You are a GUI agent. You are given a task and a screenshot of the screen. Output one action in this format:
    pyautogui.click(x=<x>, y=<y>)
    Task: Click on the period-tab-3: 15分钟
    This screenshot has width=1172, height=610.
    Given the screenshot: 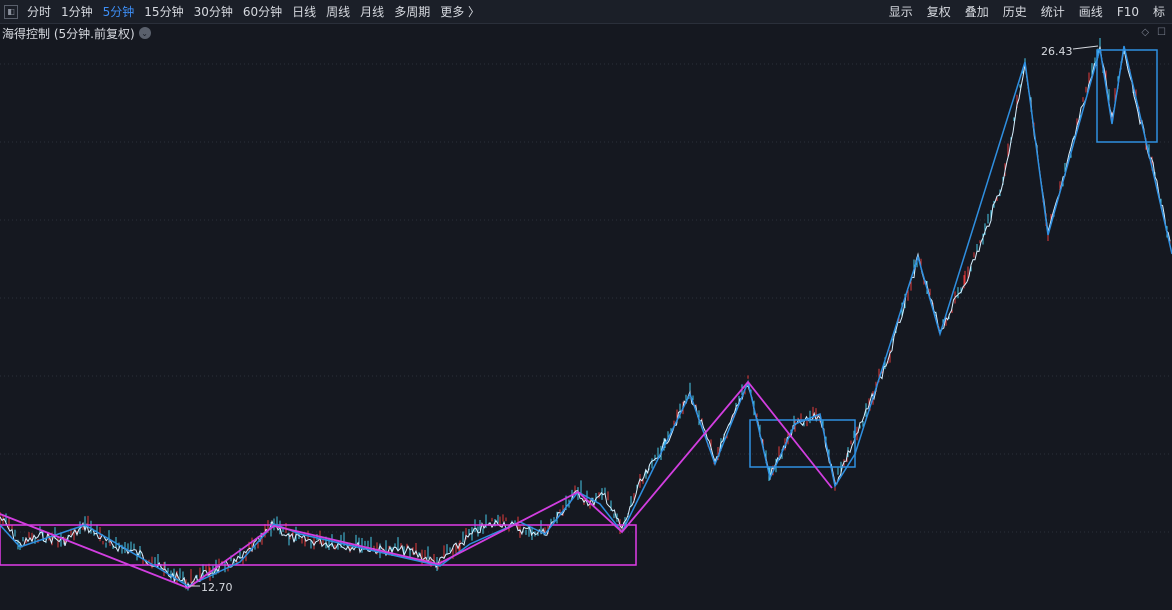 What is the action you would take?
    pyautogui.click(x=163, y=11)
    